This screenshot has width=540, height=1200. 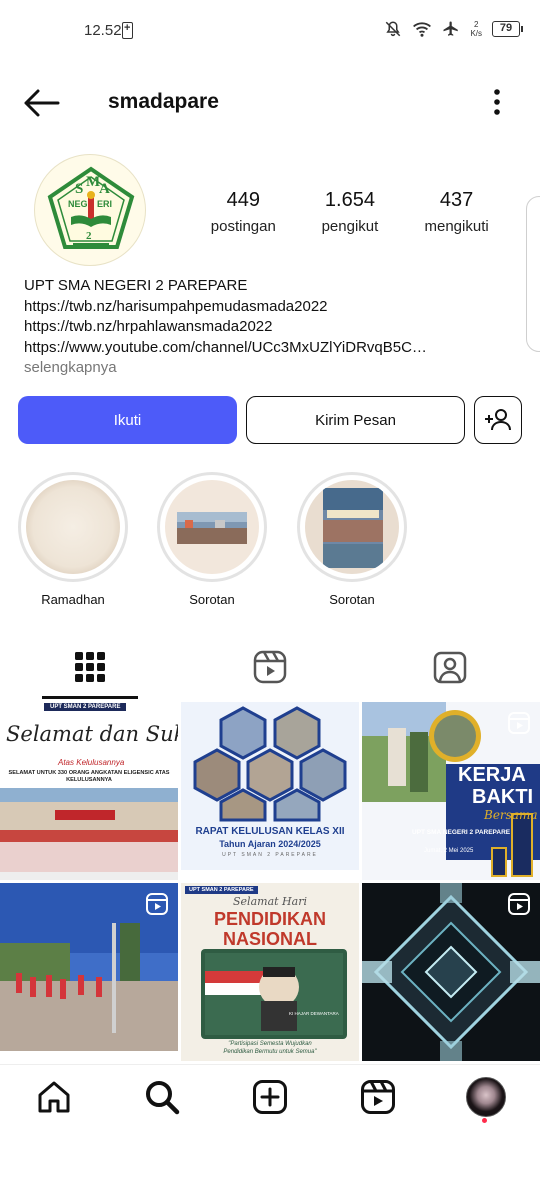 I want to click on post-title: RAPAT KELULUSAN KELAS XII, so click(x=270, y=831).